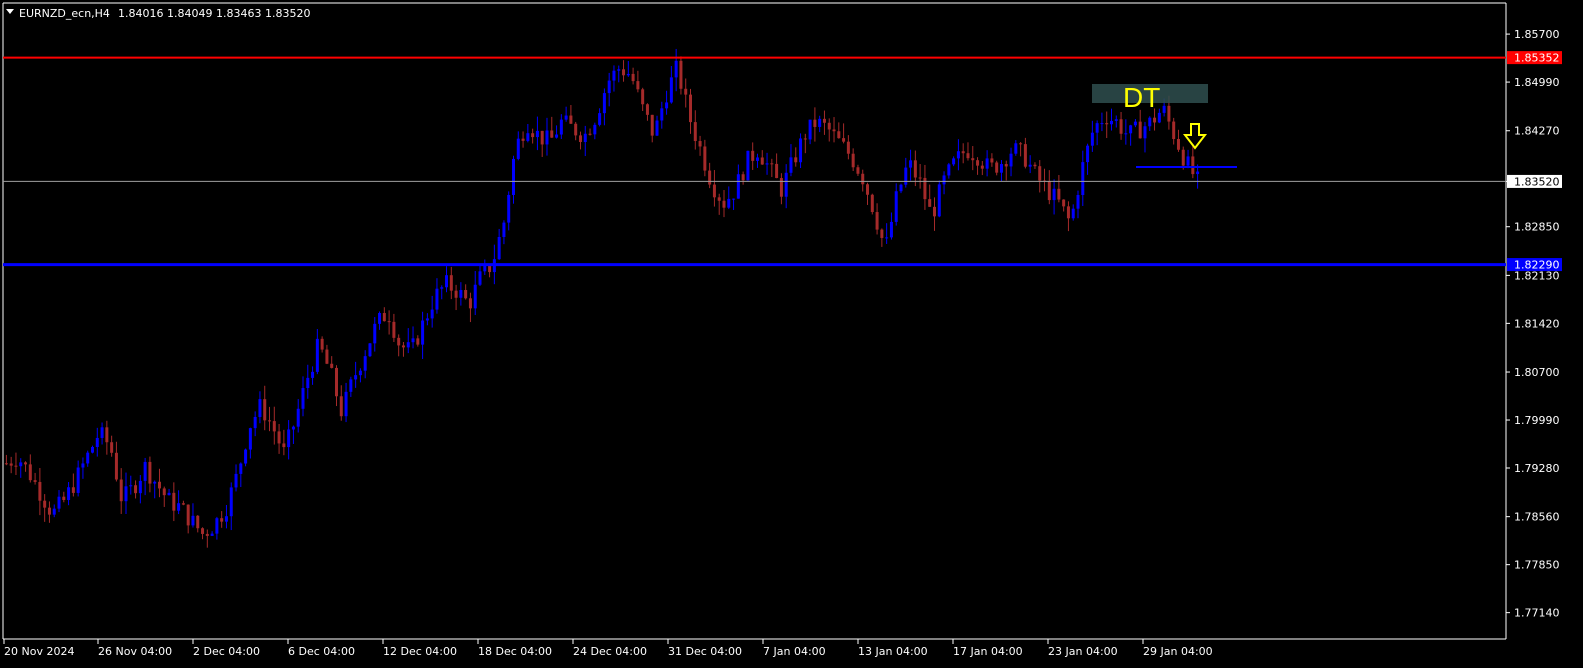 The width and height of the screenshot is (1583, 668). What do you see at coordinates (64, 13) in the screenshot?
I see `chart-symbol: EURNZD_ecn,H4` at bounding box center [64, 13].